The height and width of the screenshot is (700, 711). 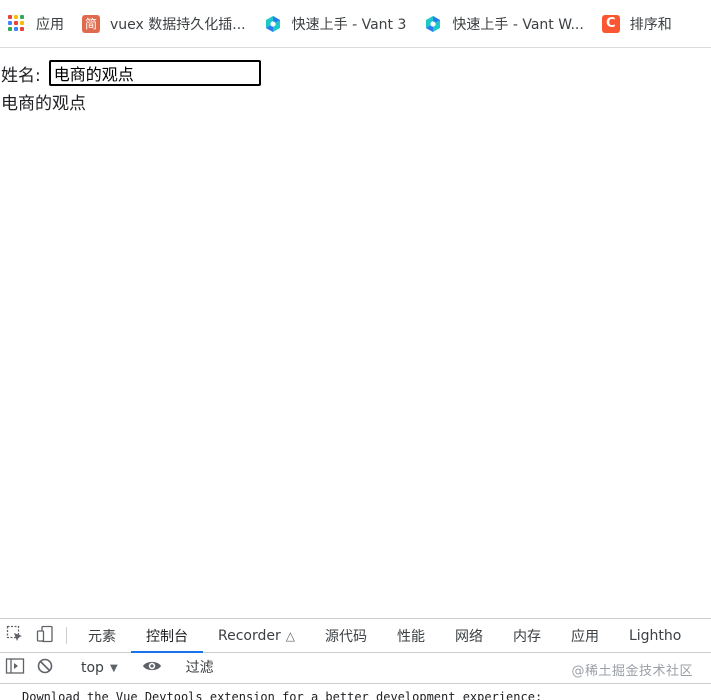 What do you see at coordinates (349, 24) in the screenshot?
I see `bookmark-label: 快速上手 - Vant 3` at bounding box center [349, 24].